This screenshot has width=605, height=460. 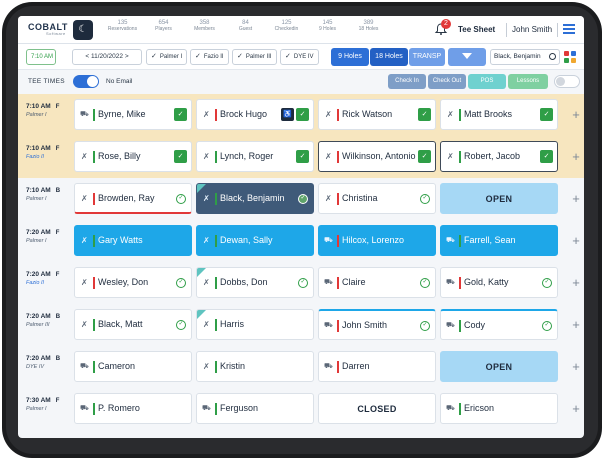 What do you see at coordinates (299, 57) in the screenshot?
I see `course-filter-dye-iv: DYE IV` at bounding box center [299, 57].